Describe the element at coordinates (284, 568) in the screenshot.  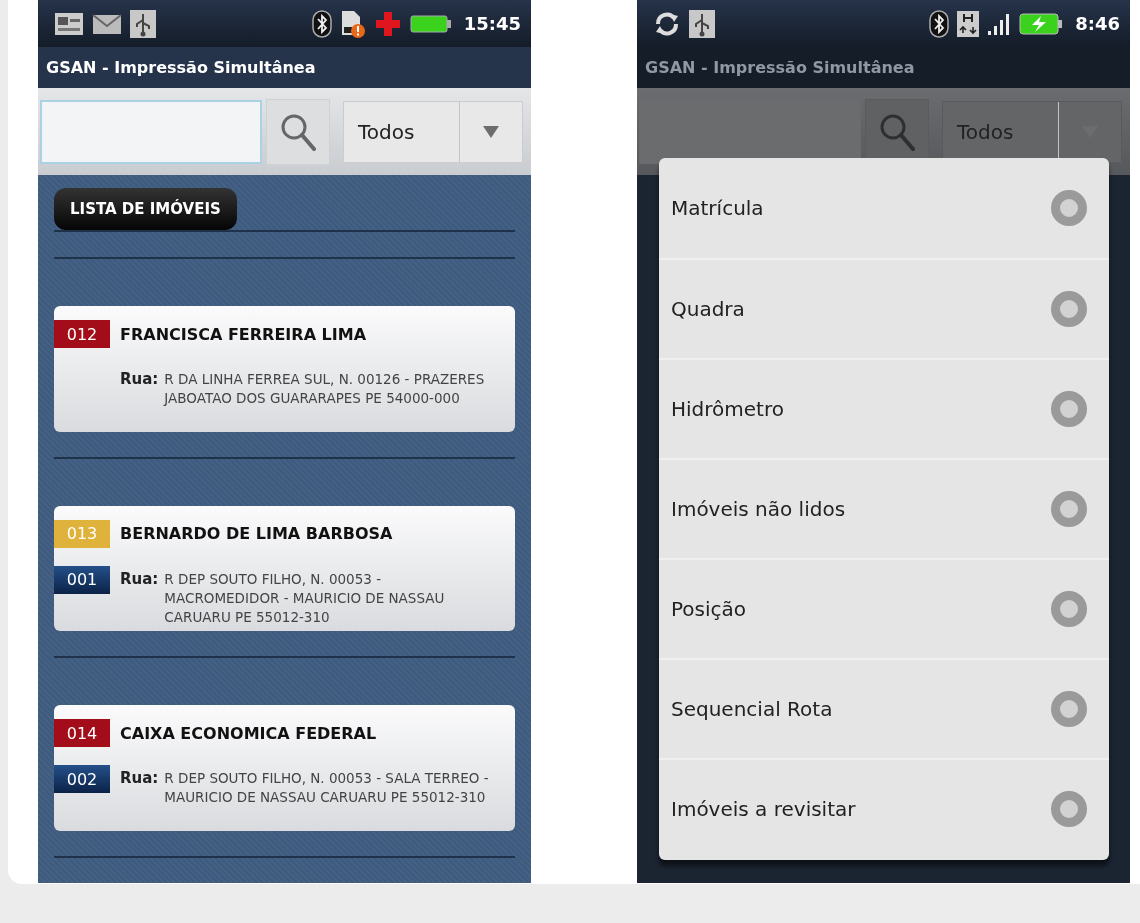
I see `property-card: 013 BERNARDO DE LIMA BARBOSA 001 Rua: R DEP SOUTO FILHO, N. 00053 - MACROMEDIDOR - MAURICIO DE NASSAU CARUARU PE 55012-310` at that location.